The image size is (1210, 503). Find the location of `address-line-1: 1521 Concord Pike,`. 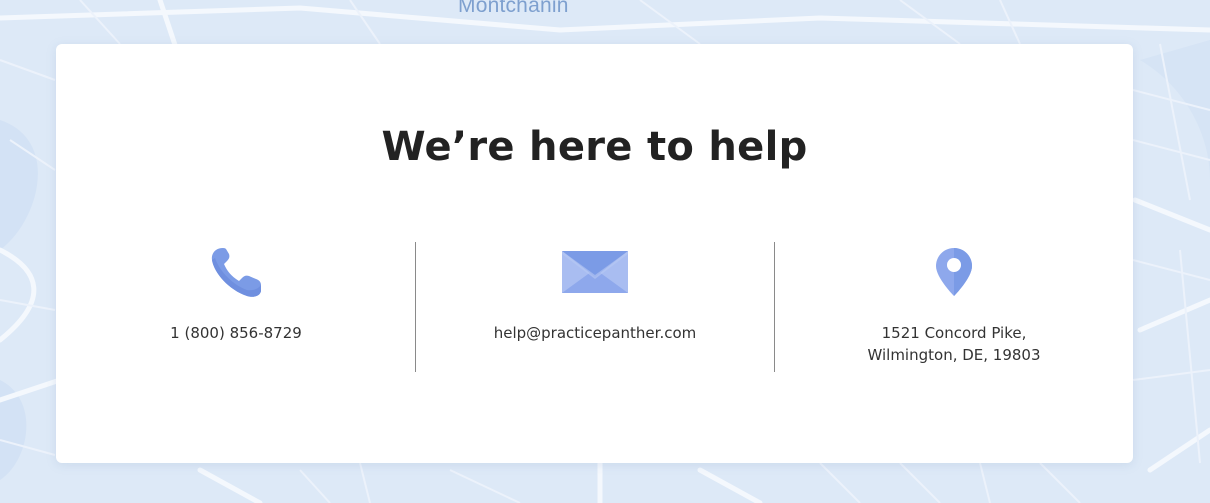

address-line-1: 1521 Concord Pike, is located at coordinates (954, 333).